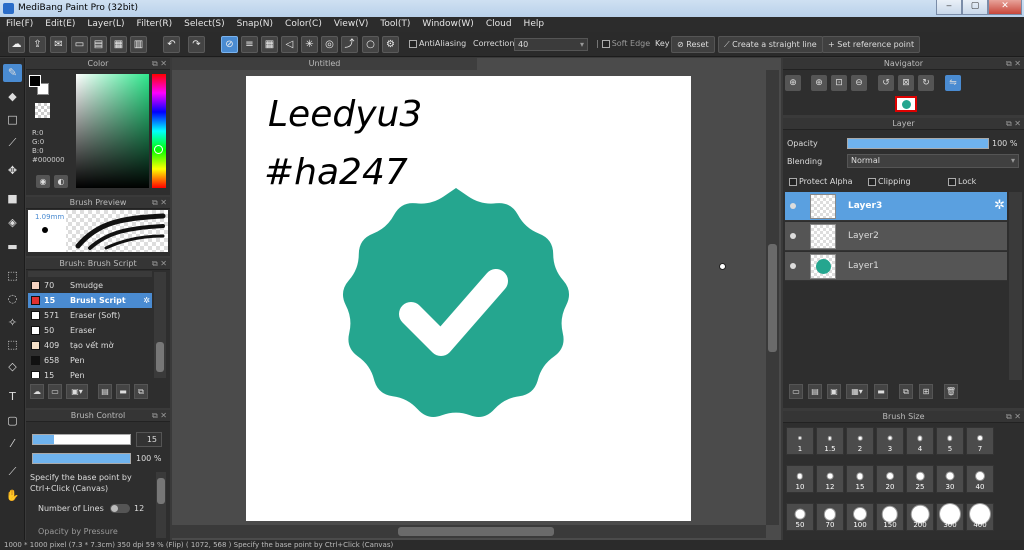  I want to click on menu-tool: Tool(T), so click(395, 24).